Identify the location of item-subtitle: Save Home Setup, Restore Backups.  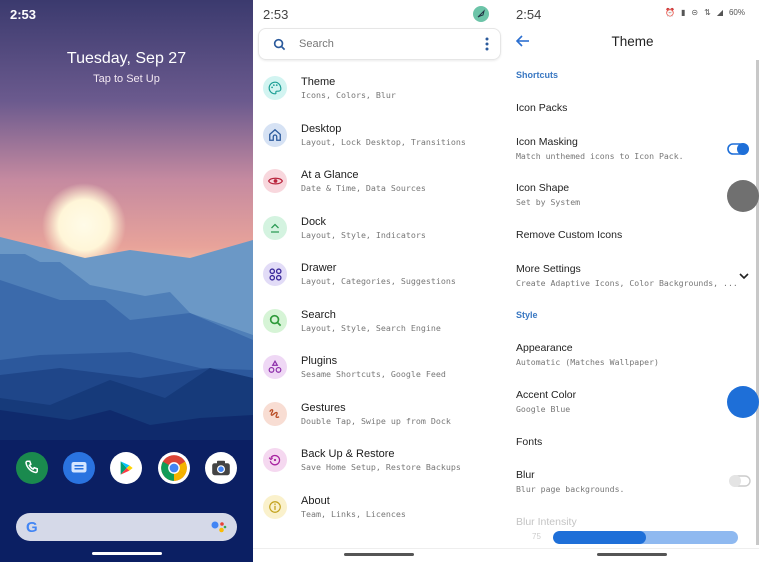
(381, 467).